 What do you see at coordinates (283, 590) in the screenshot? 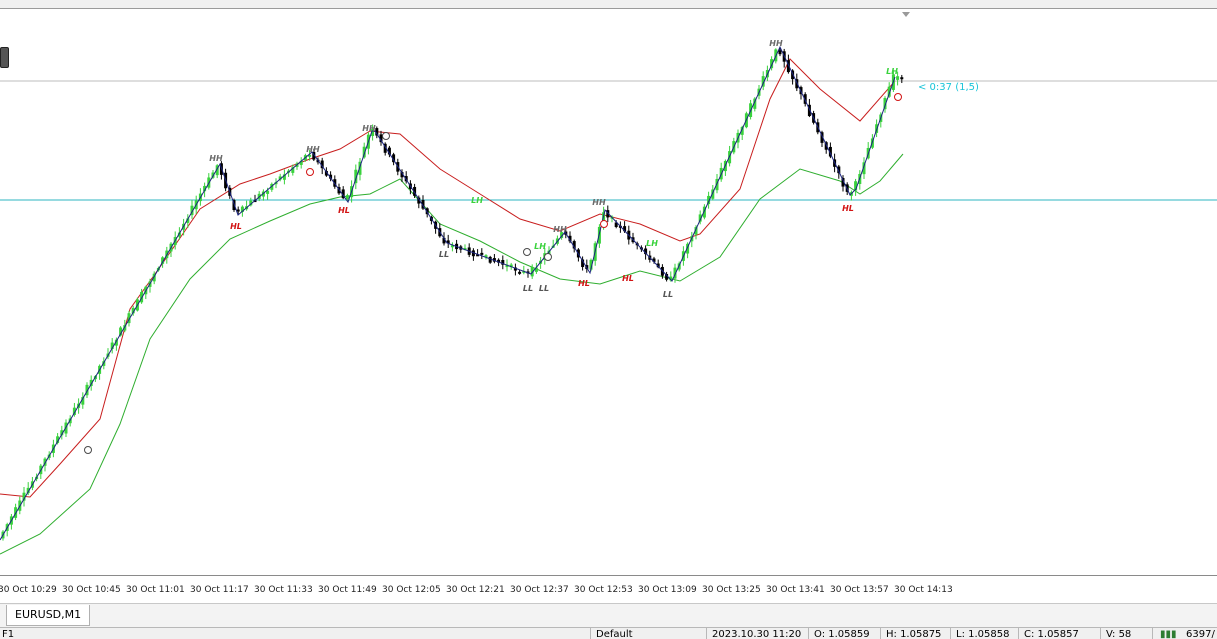
I see `time-axis-label: 30 Oct 11:33` at bounding box center [283, 590].